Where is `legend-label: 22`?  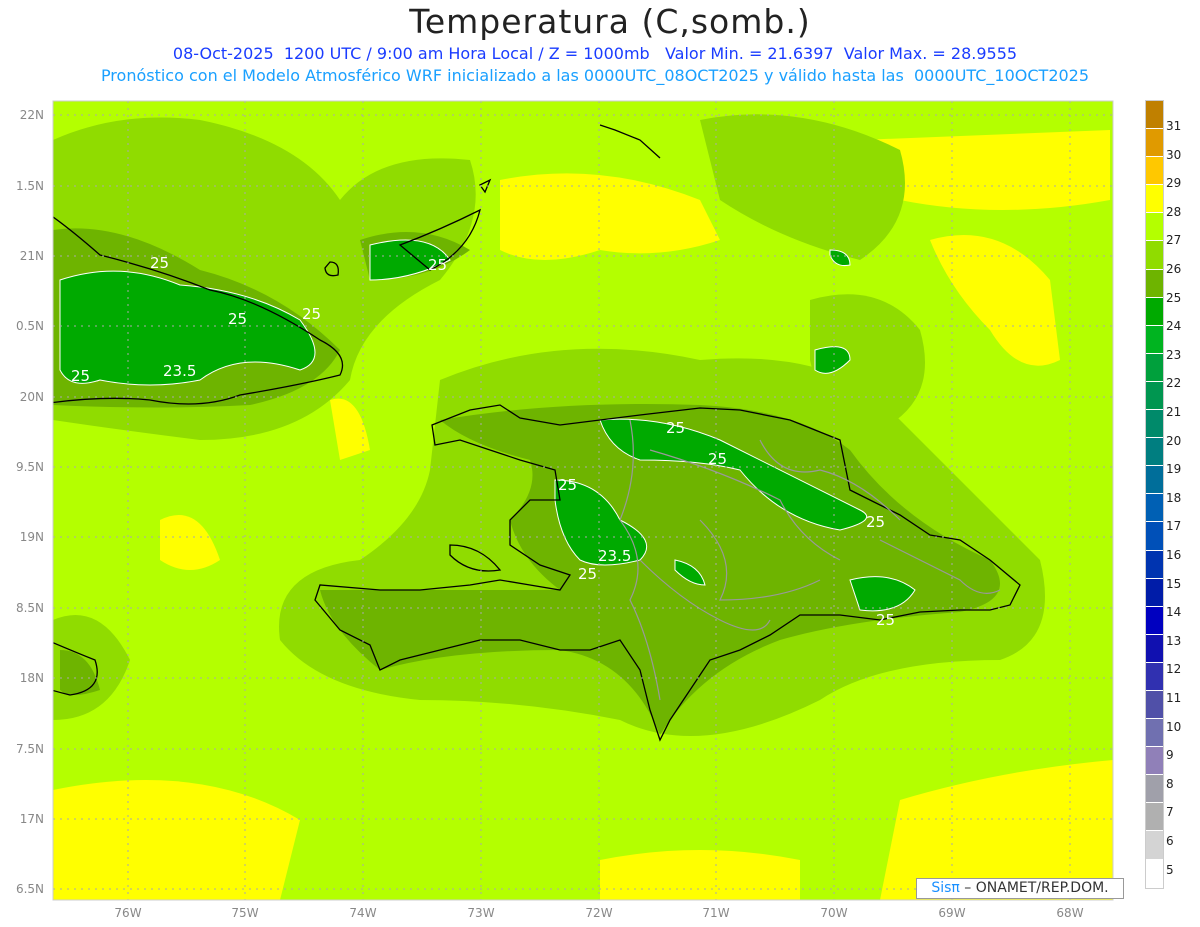
legend-label: 22 is located at coordinates (1174, 383).